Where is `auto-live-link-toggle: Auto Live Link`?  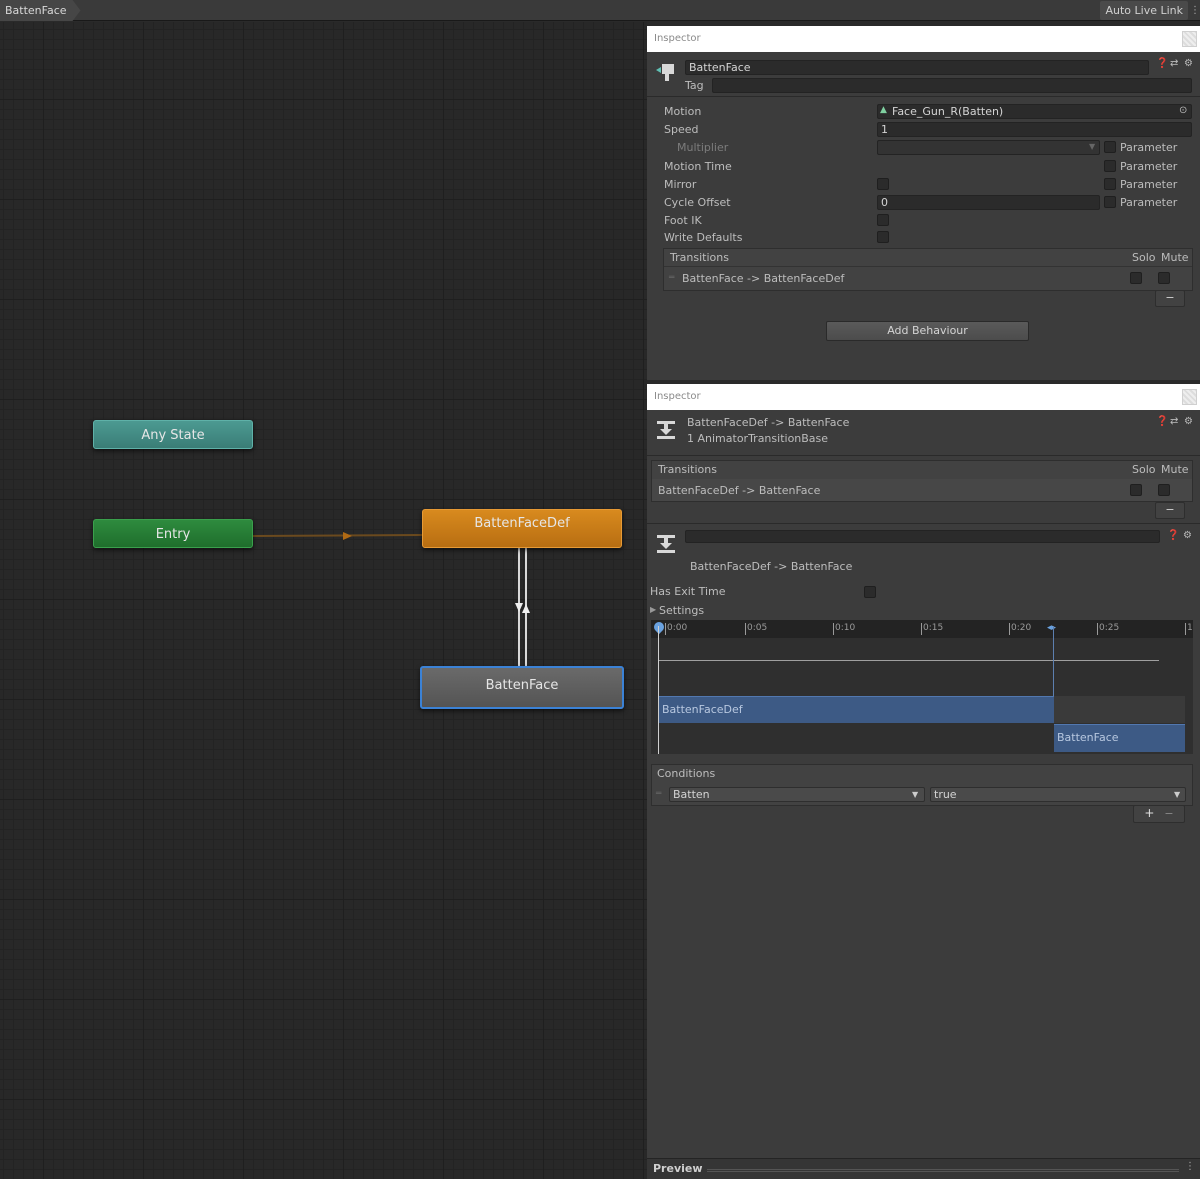
auto-live-link-toggle: Auto Live Link is located at coordinates (1144, 10).